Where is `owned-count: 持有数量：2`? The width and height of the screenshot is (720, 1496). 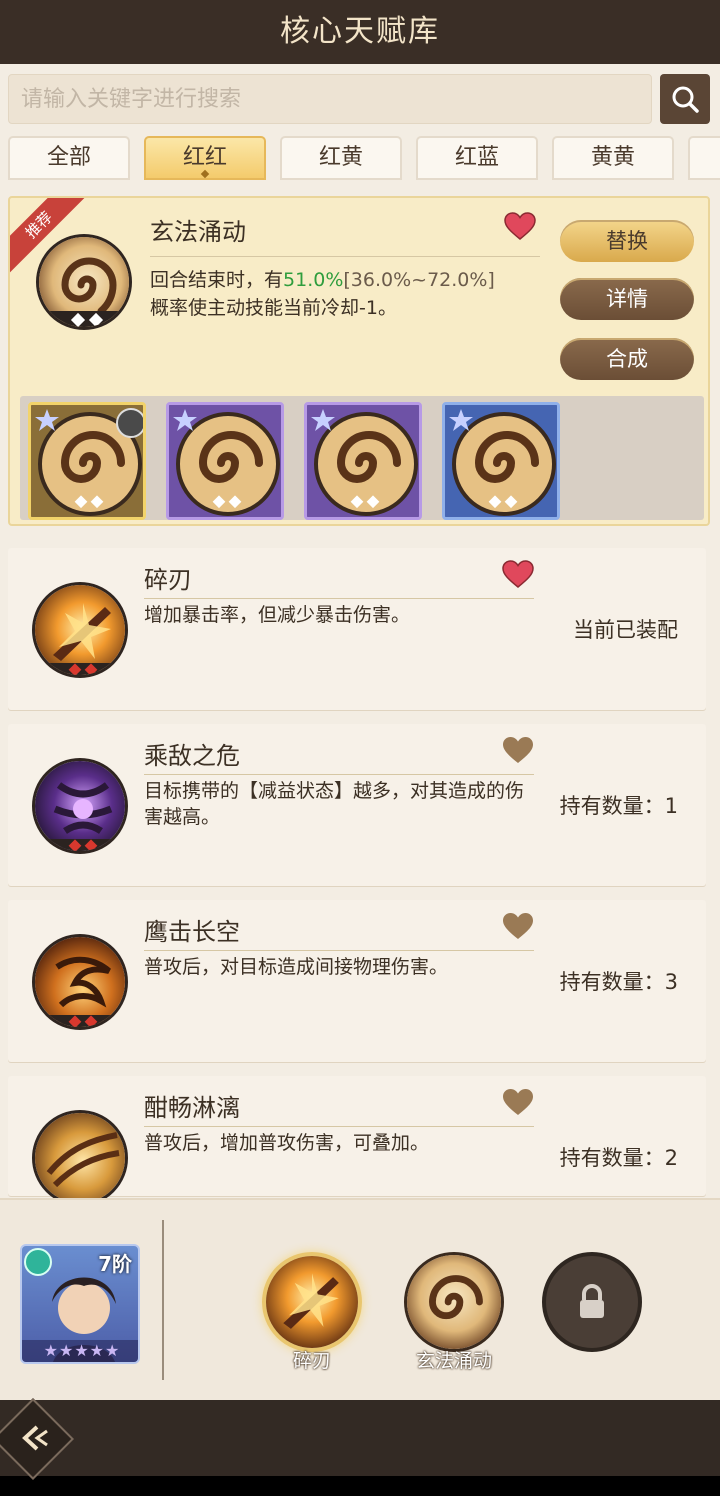 owned-count: 持有数量：2 is located at coordinates (618, 1158).